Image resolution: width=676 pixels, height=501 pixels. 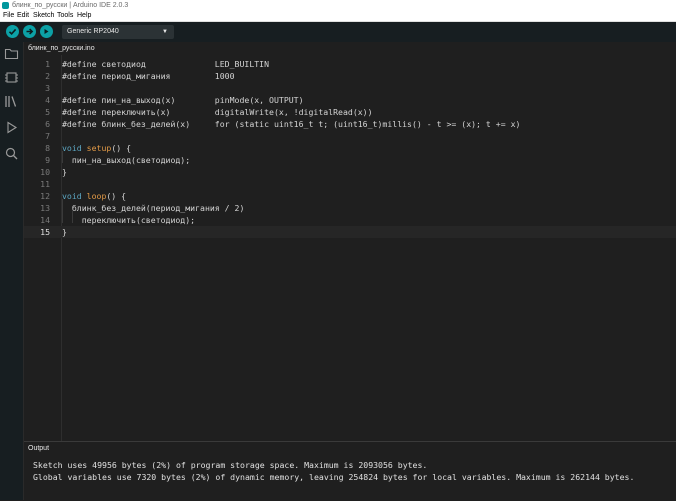 What do you see at coordinates (350, 136) in the screenshot?
I see `code-line: 7` at bounding box center [350, 136].